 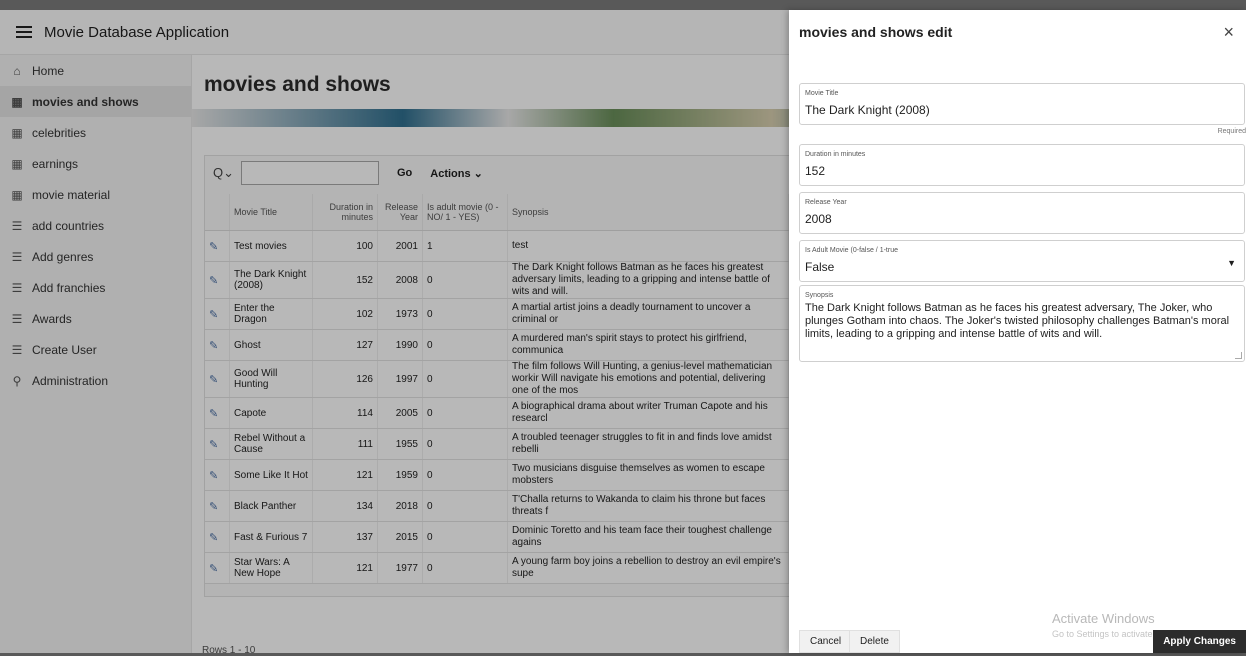 I want to click on sidebar-item-label: Home, so click(x=48, y=70).